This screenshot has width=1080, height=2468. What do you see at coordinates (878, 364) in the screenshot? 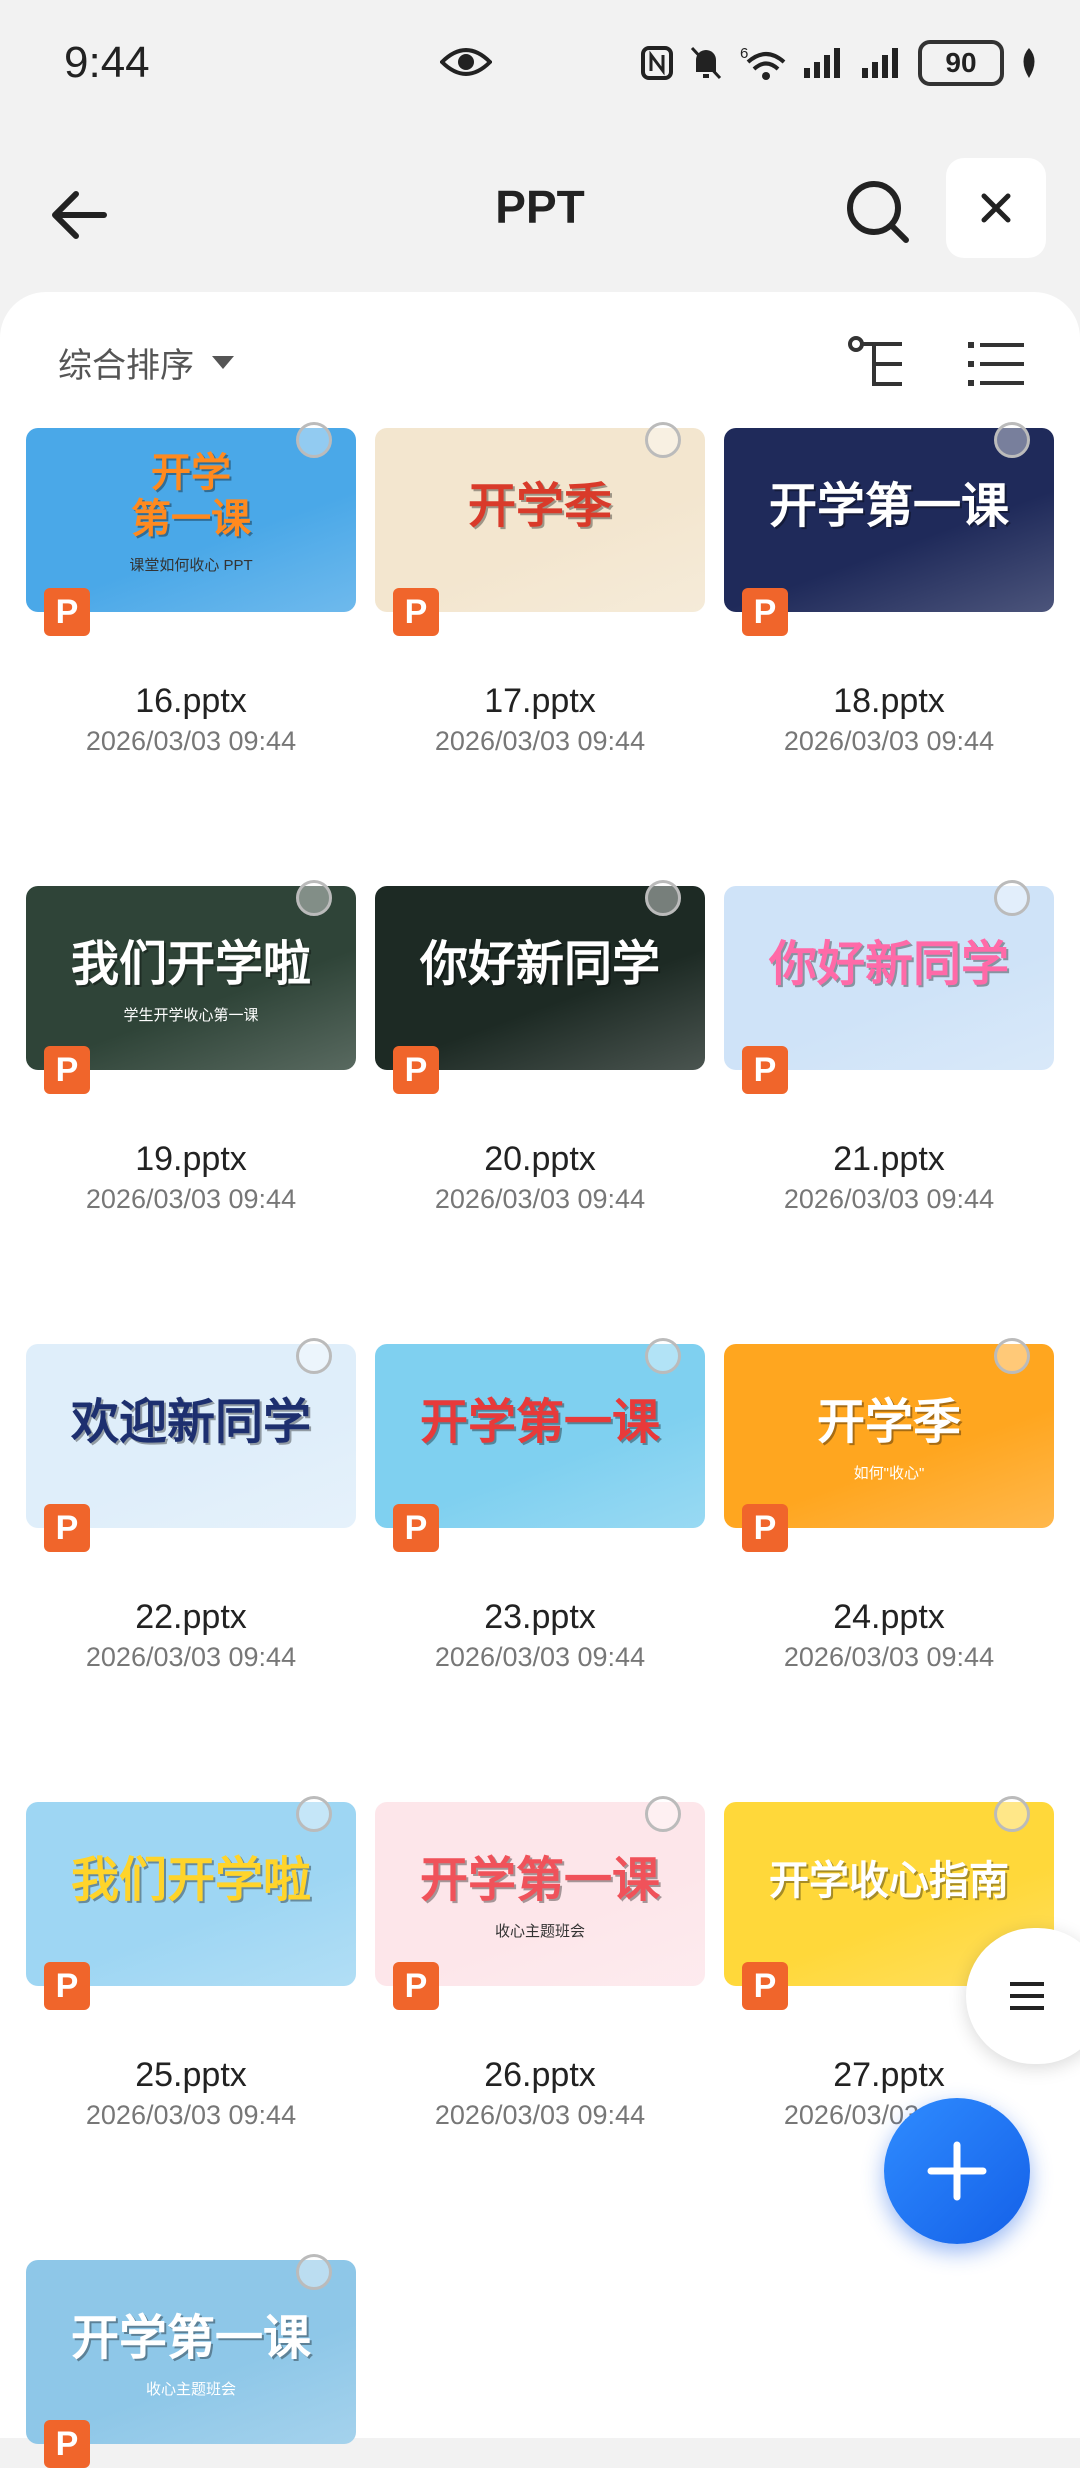
I see `tree-view-icon` at bounding box center [878, 364].